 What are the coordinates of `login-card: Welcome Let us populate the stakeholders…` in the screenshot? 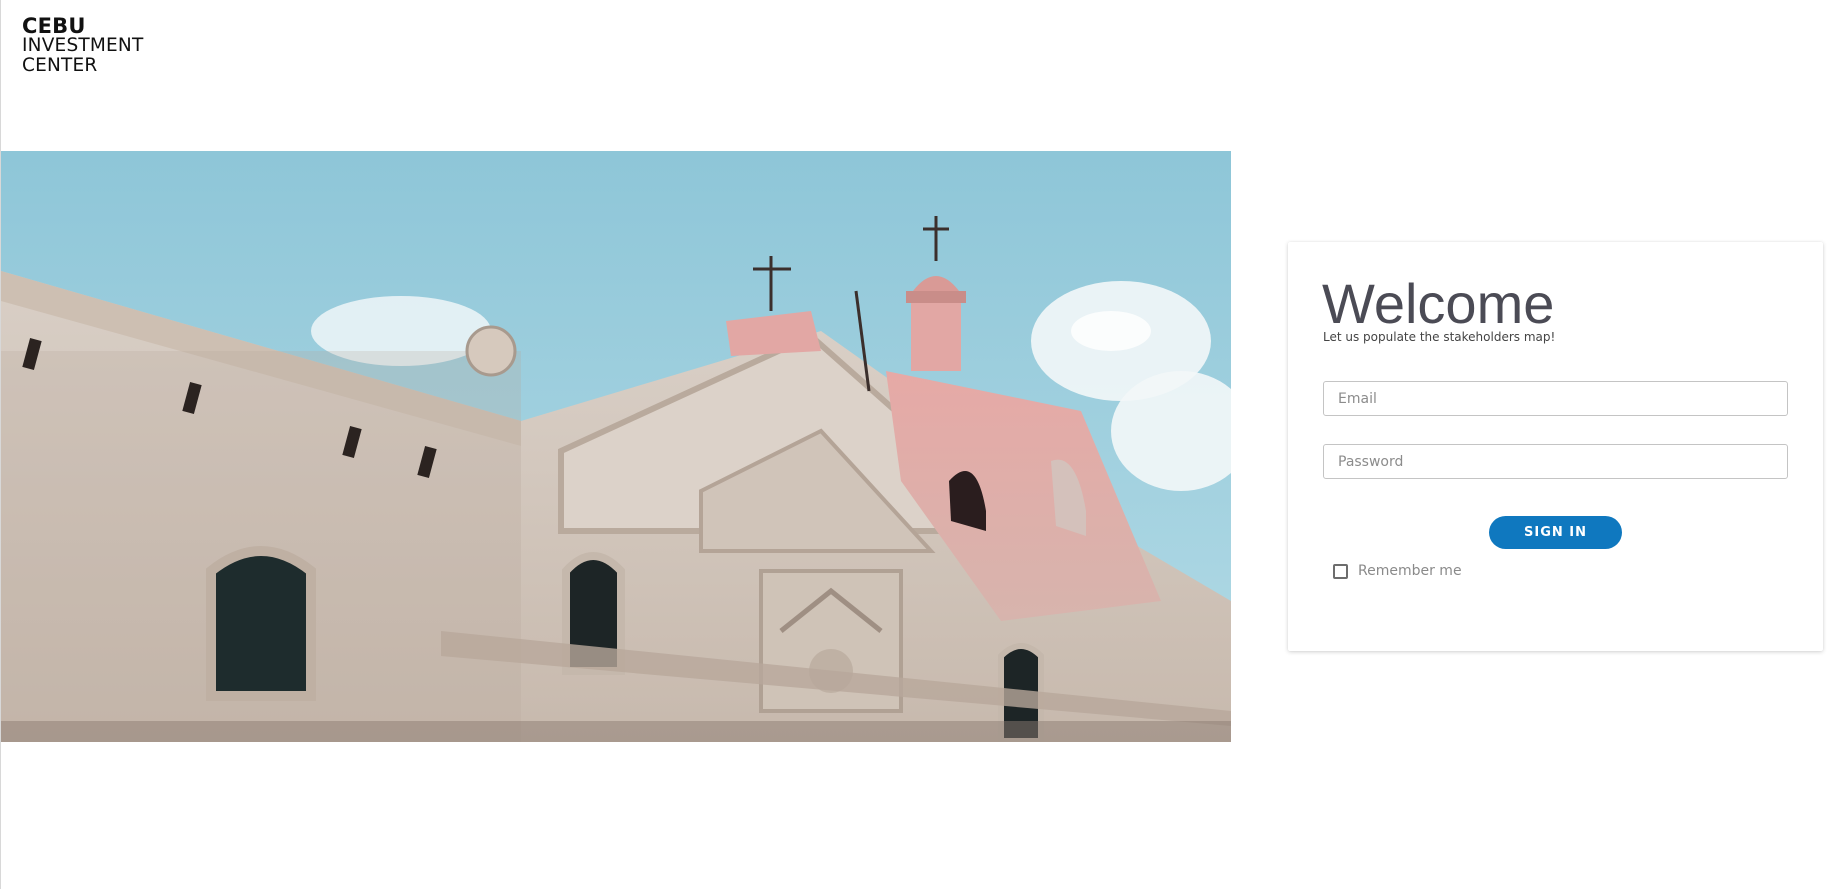 It's located at (1555, 446).